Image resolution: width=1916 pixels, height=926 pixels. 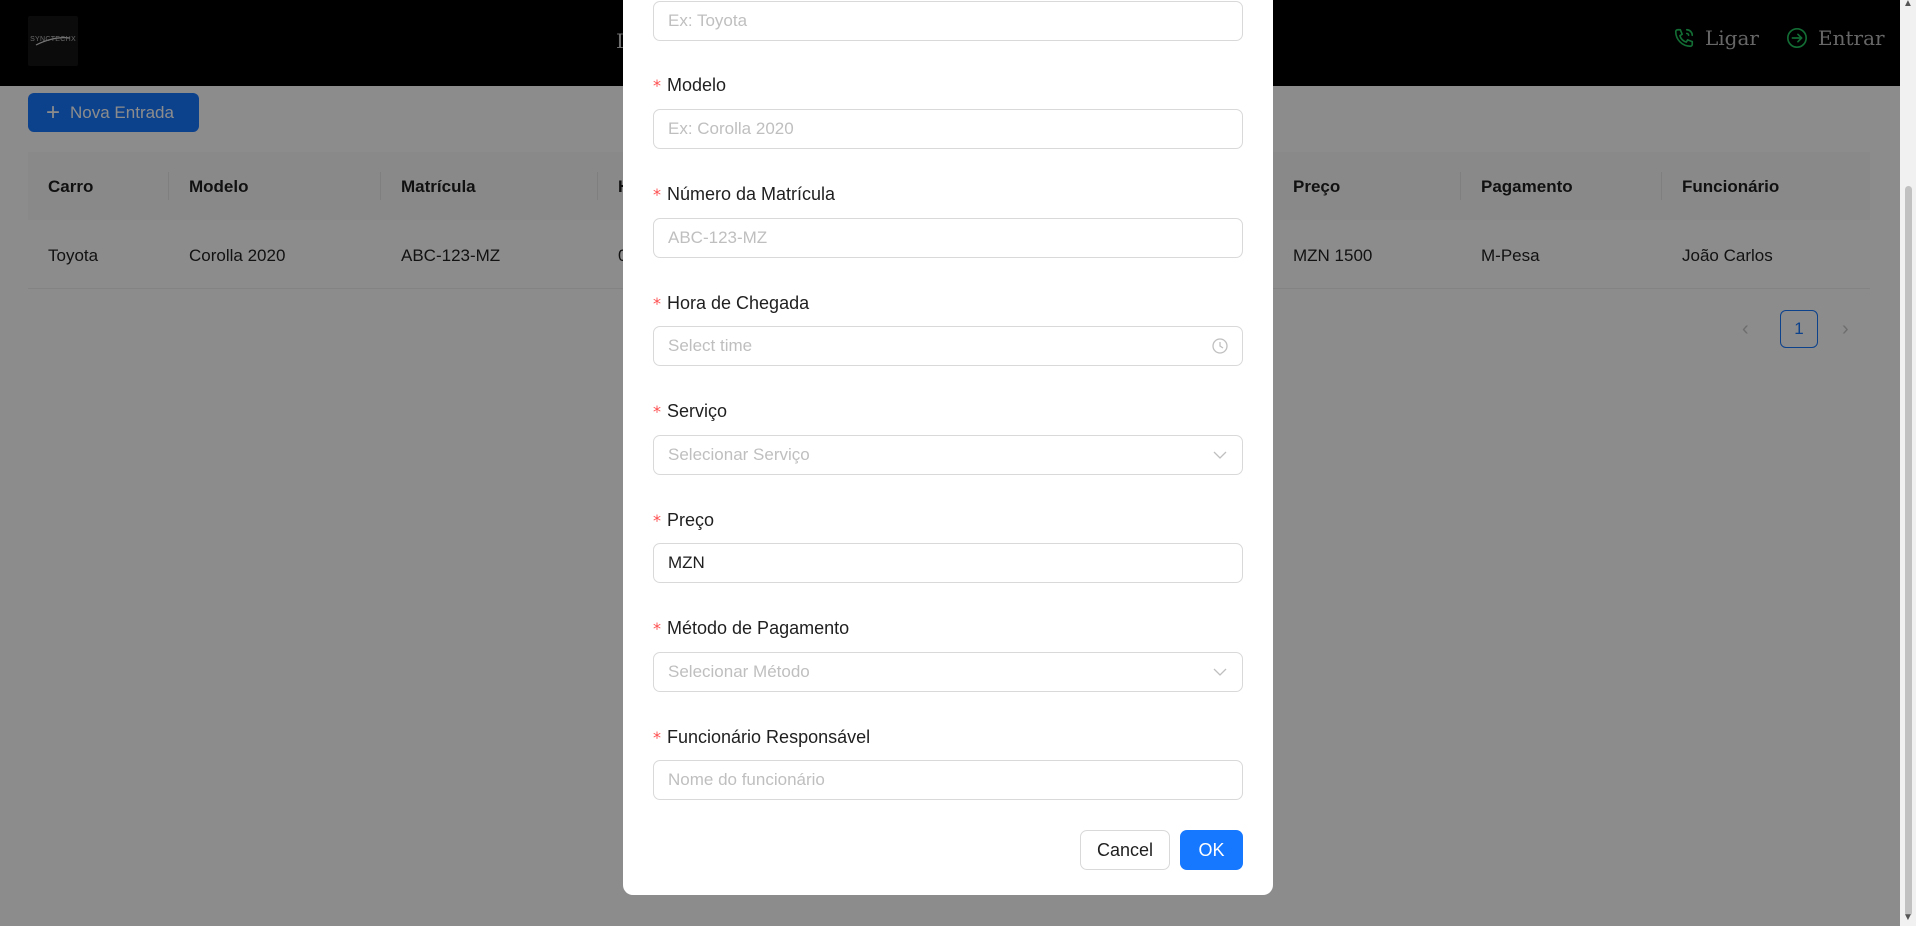 What do you see at coordinates (1908, 551) in the screenshot?
I see `scrollbar-thumb` at bounding box center [1908, 551].